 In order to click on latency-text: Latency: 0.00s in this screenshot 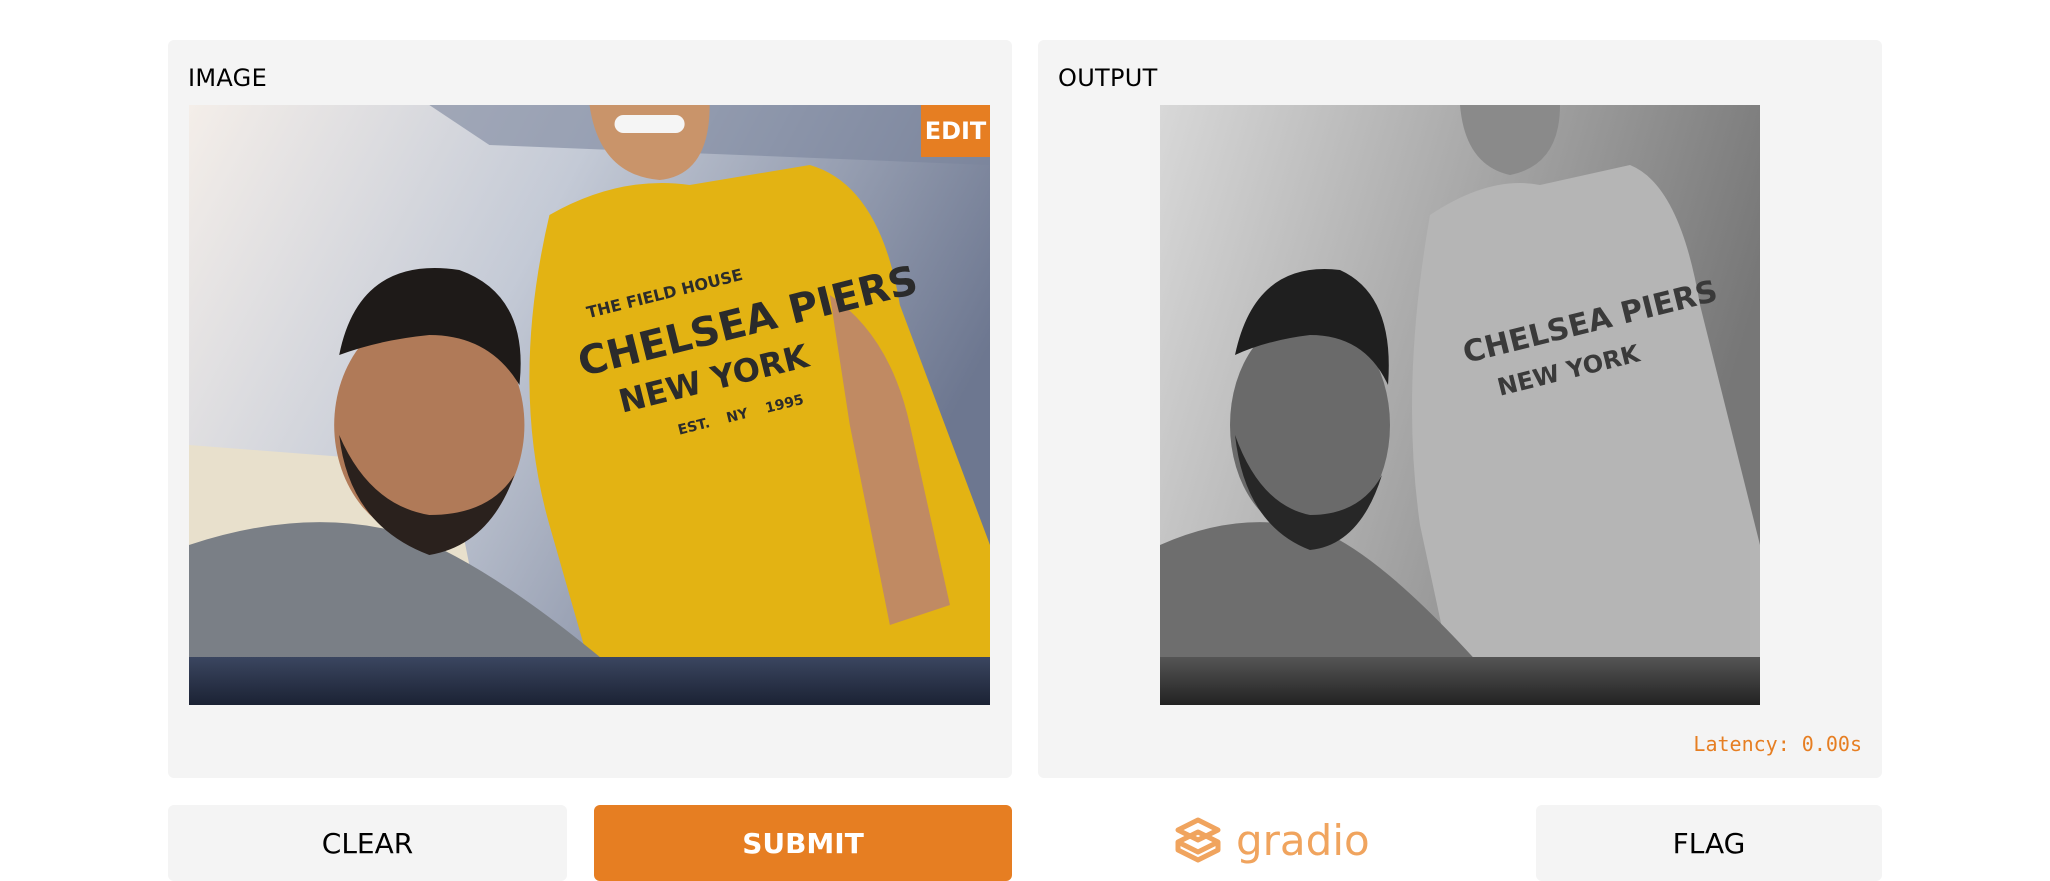, I will do `click(1777, 744)`.